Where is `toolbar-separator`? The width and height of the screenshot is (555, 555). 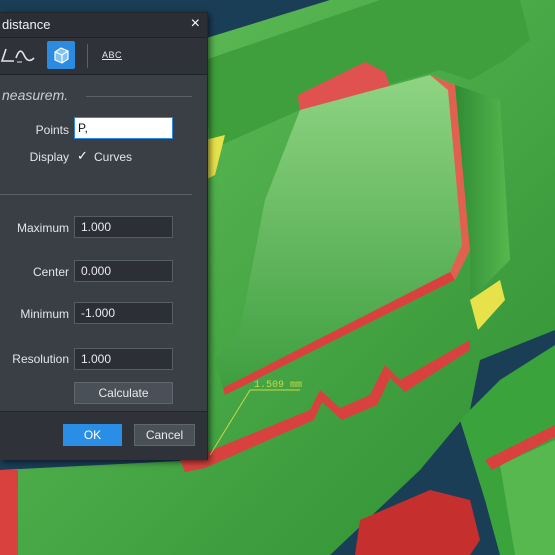 toolbar-separator is located at coordinates (87, 56).